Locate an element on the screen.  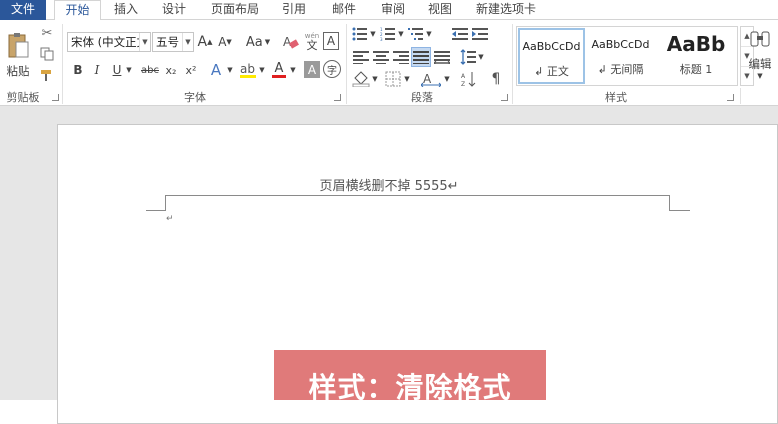
distributed-button is located at coordinates (442, 57).